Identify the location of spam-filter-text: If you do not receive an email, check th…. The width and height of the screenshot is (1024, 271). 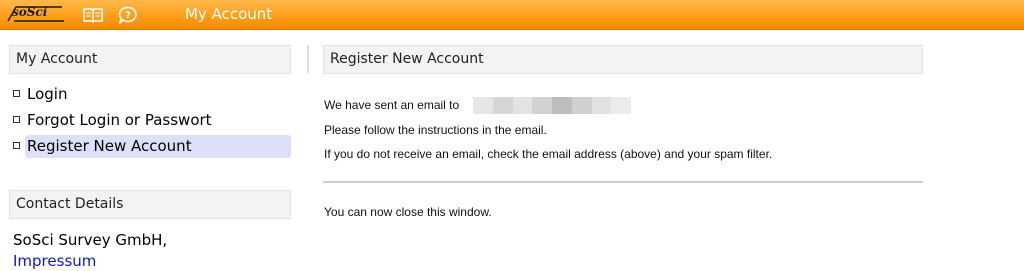
(548, 154).